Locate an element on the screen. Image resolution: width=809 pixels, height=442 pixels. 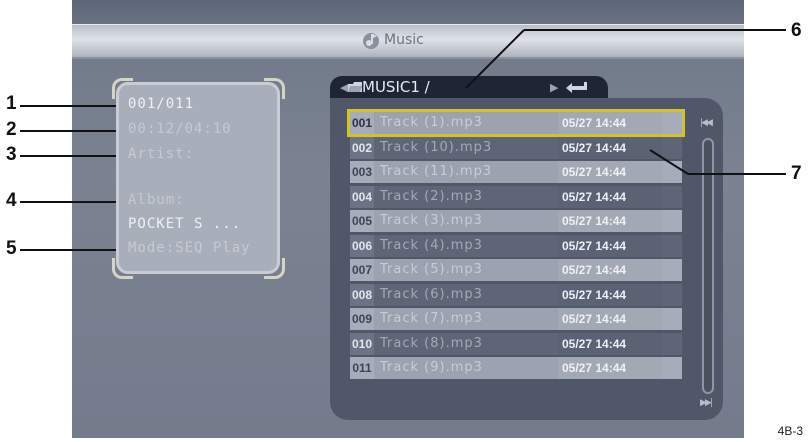
callout-line-7-diagonal is located at coordinates (669, 162).